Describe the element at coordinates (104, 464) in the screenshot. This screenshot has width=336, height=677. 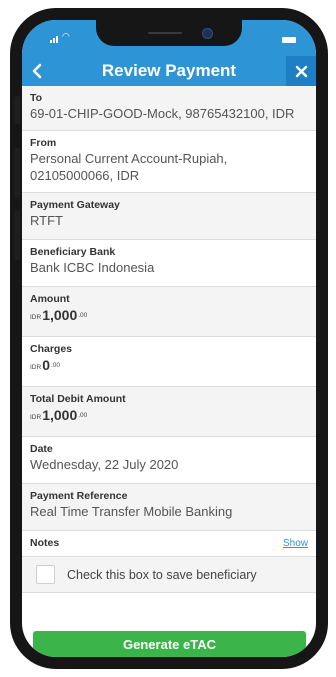
I see `date-value: Wednesday, 22 July 2020` at that location.